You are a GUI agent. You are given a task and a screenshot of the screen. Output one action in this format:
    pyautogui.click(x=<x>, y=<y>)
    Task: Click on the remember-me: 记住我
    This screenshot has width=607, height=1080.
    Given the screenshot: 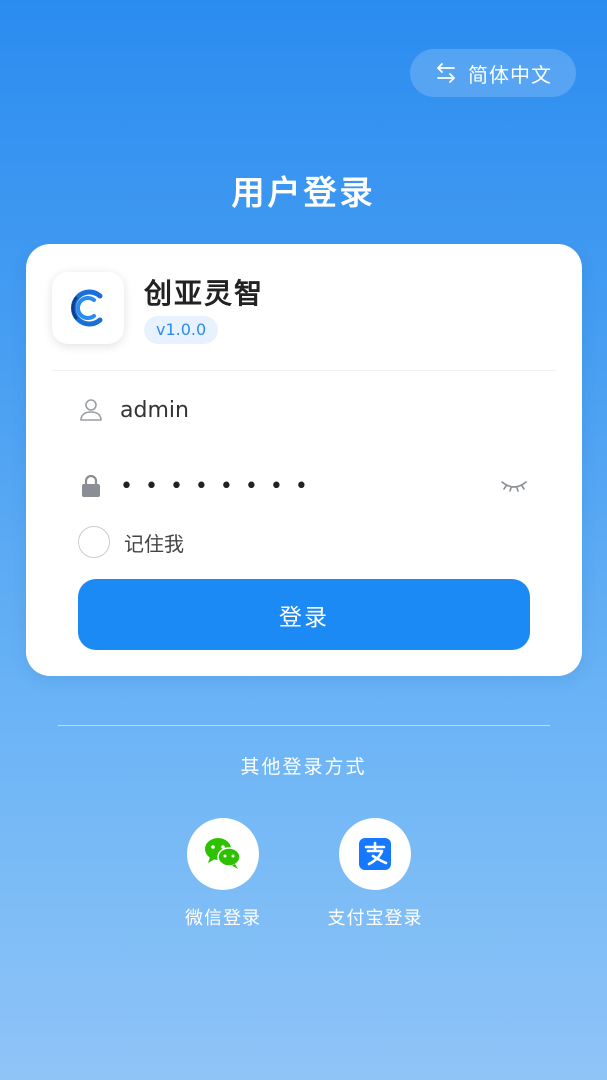 What is the action you would take?
    pyautogui.click(x=131, y=542)
    